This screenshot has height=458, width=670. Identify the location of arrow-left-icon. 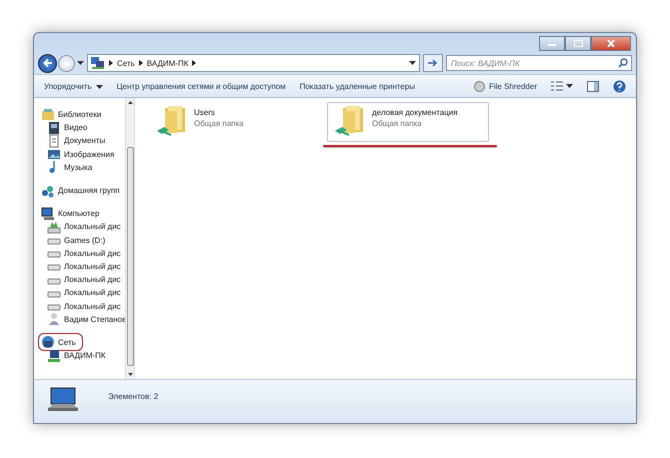
(48, 63).